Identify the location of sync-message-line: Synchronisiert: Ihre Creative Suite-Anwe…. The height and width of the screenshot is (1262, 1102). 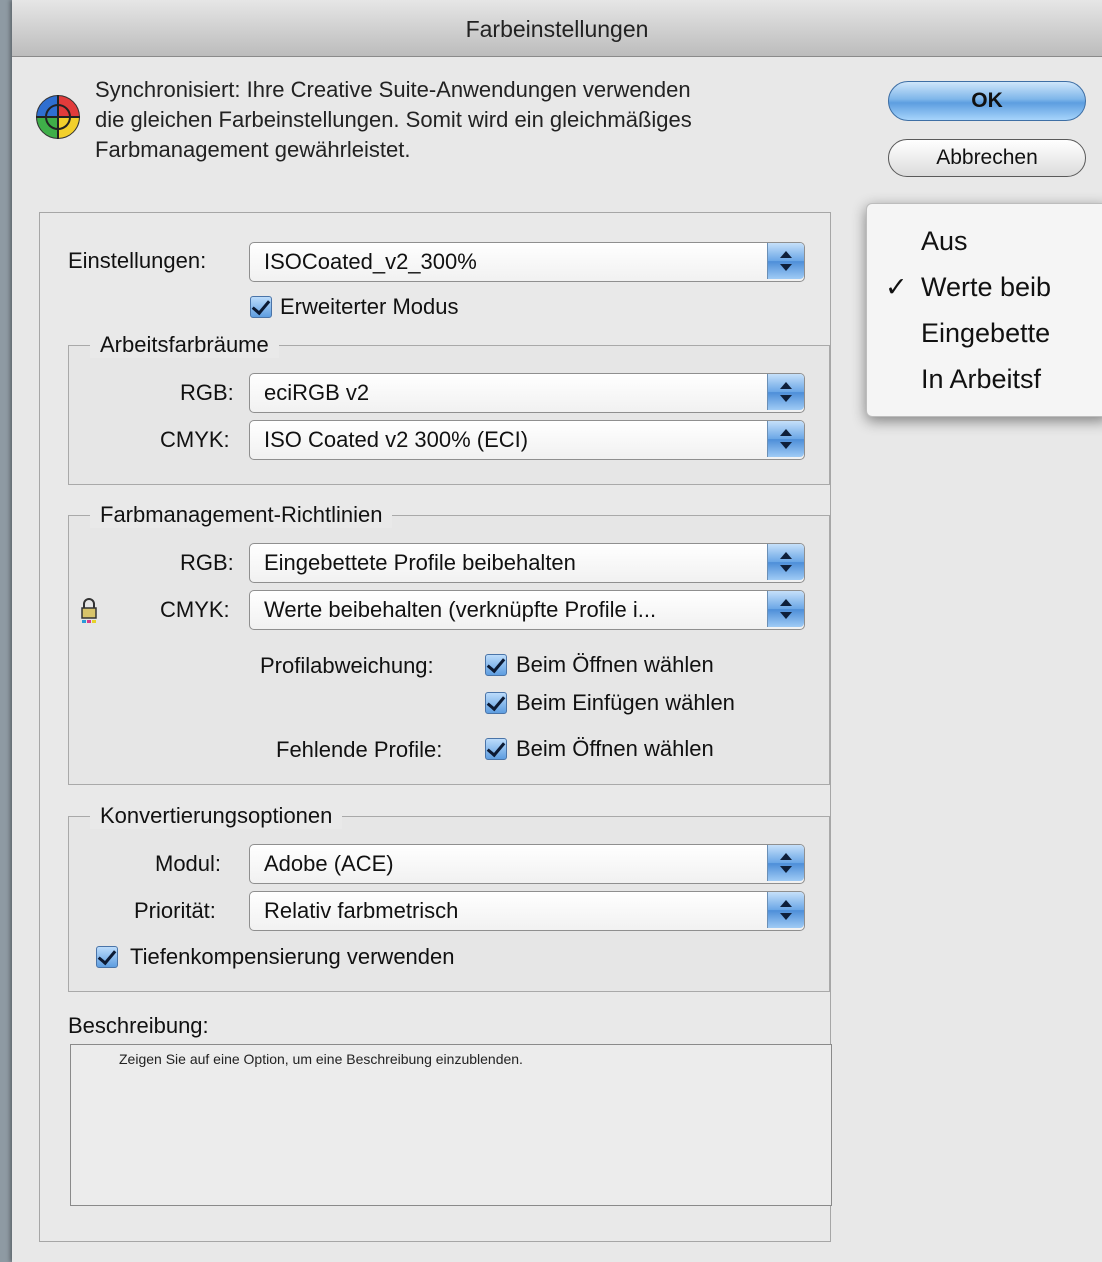
(393, 89).